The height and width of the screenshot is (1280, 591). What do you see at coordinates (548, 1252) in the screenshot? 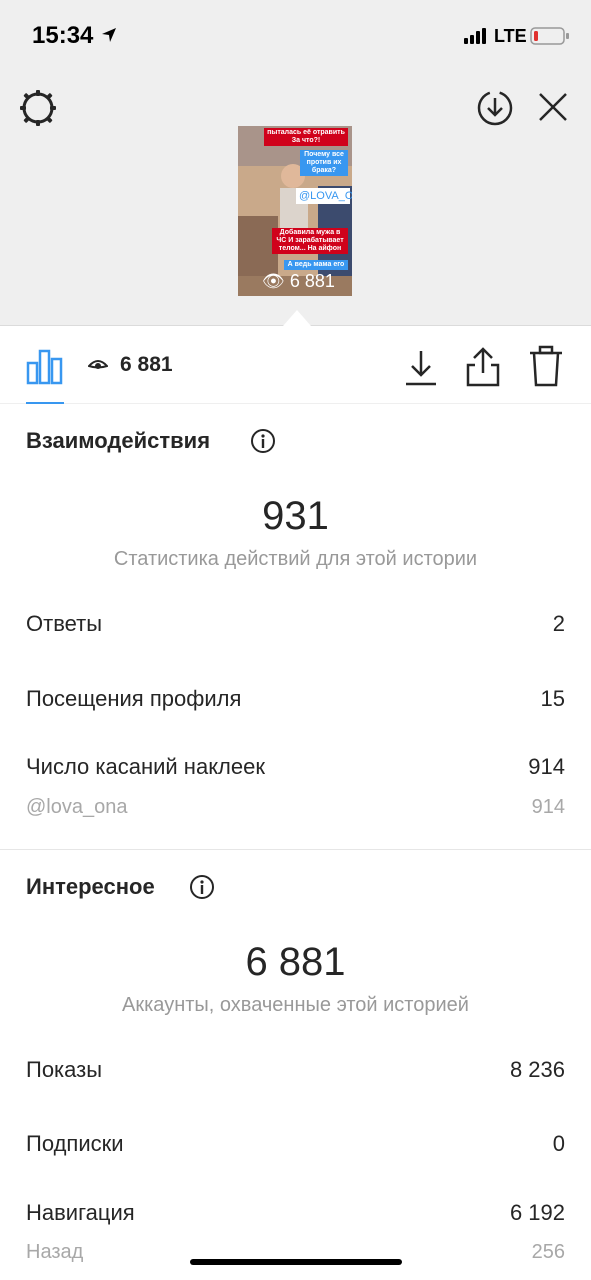
I see `back-value: 256` at bounding box center [548, 1252].